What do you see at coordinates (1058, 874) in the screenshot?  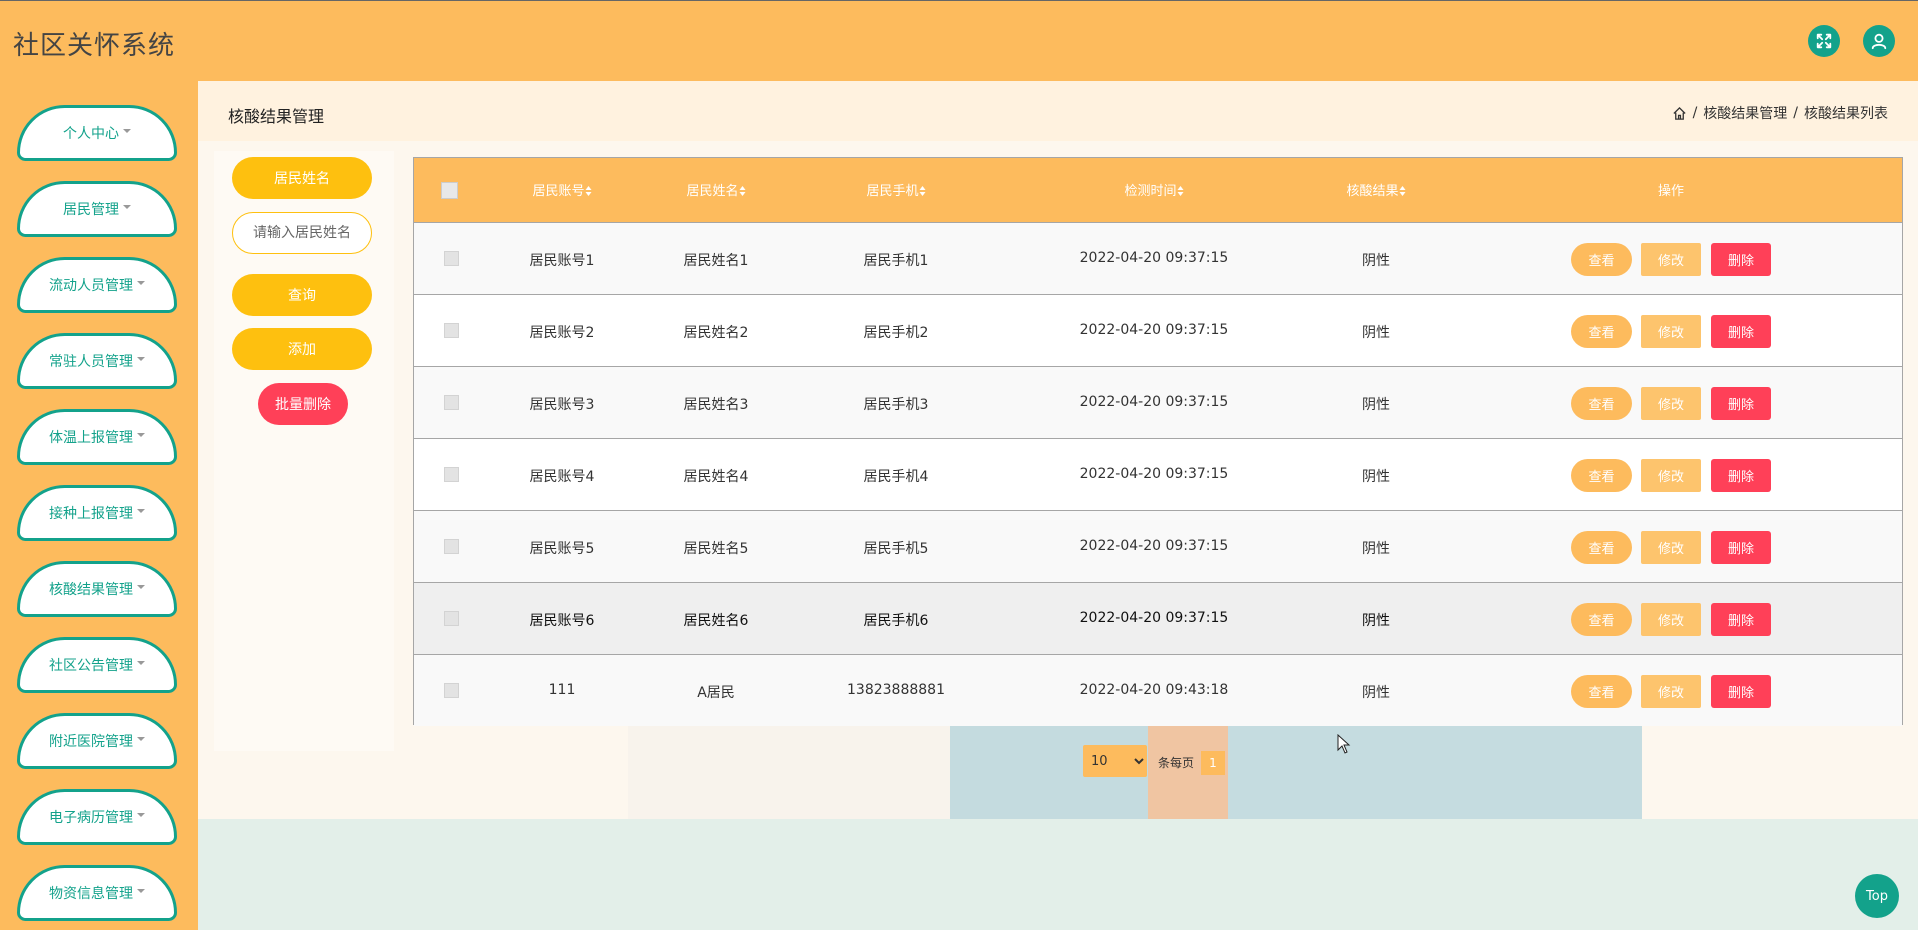 I see `footer-area` at bounding box center [1058, 874].